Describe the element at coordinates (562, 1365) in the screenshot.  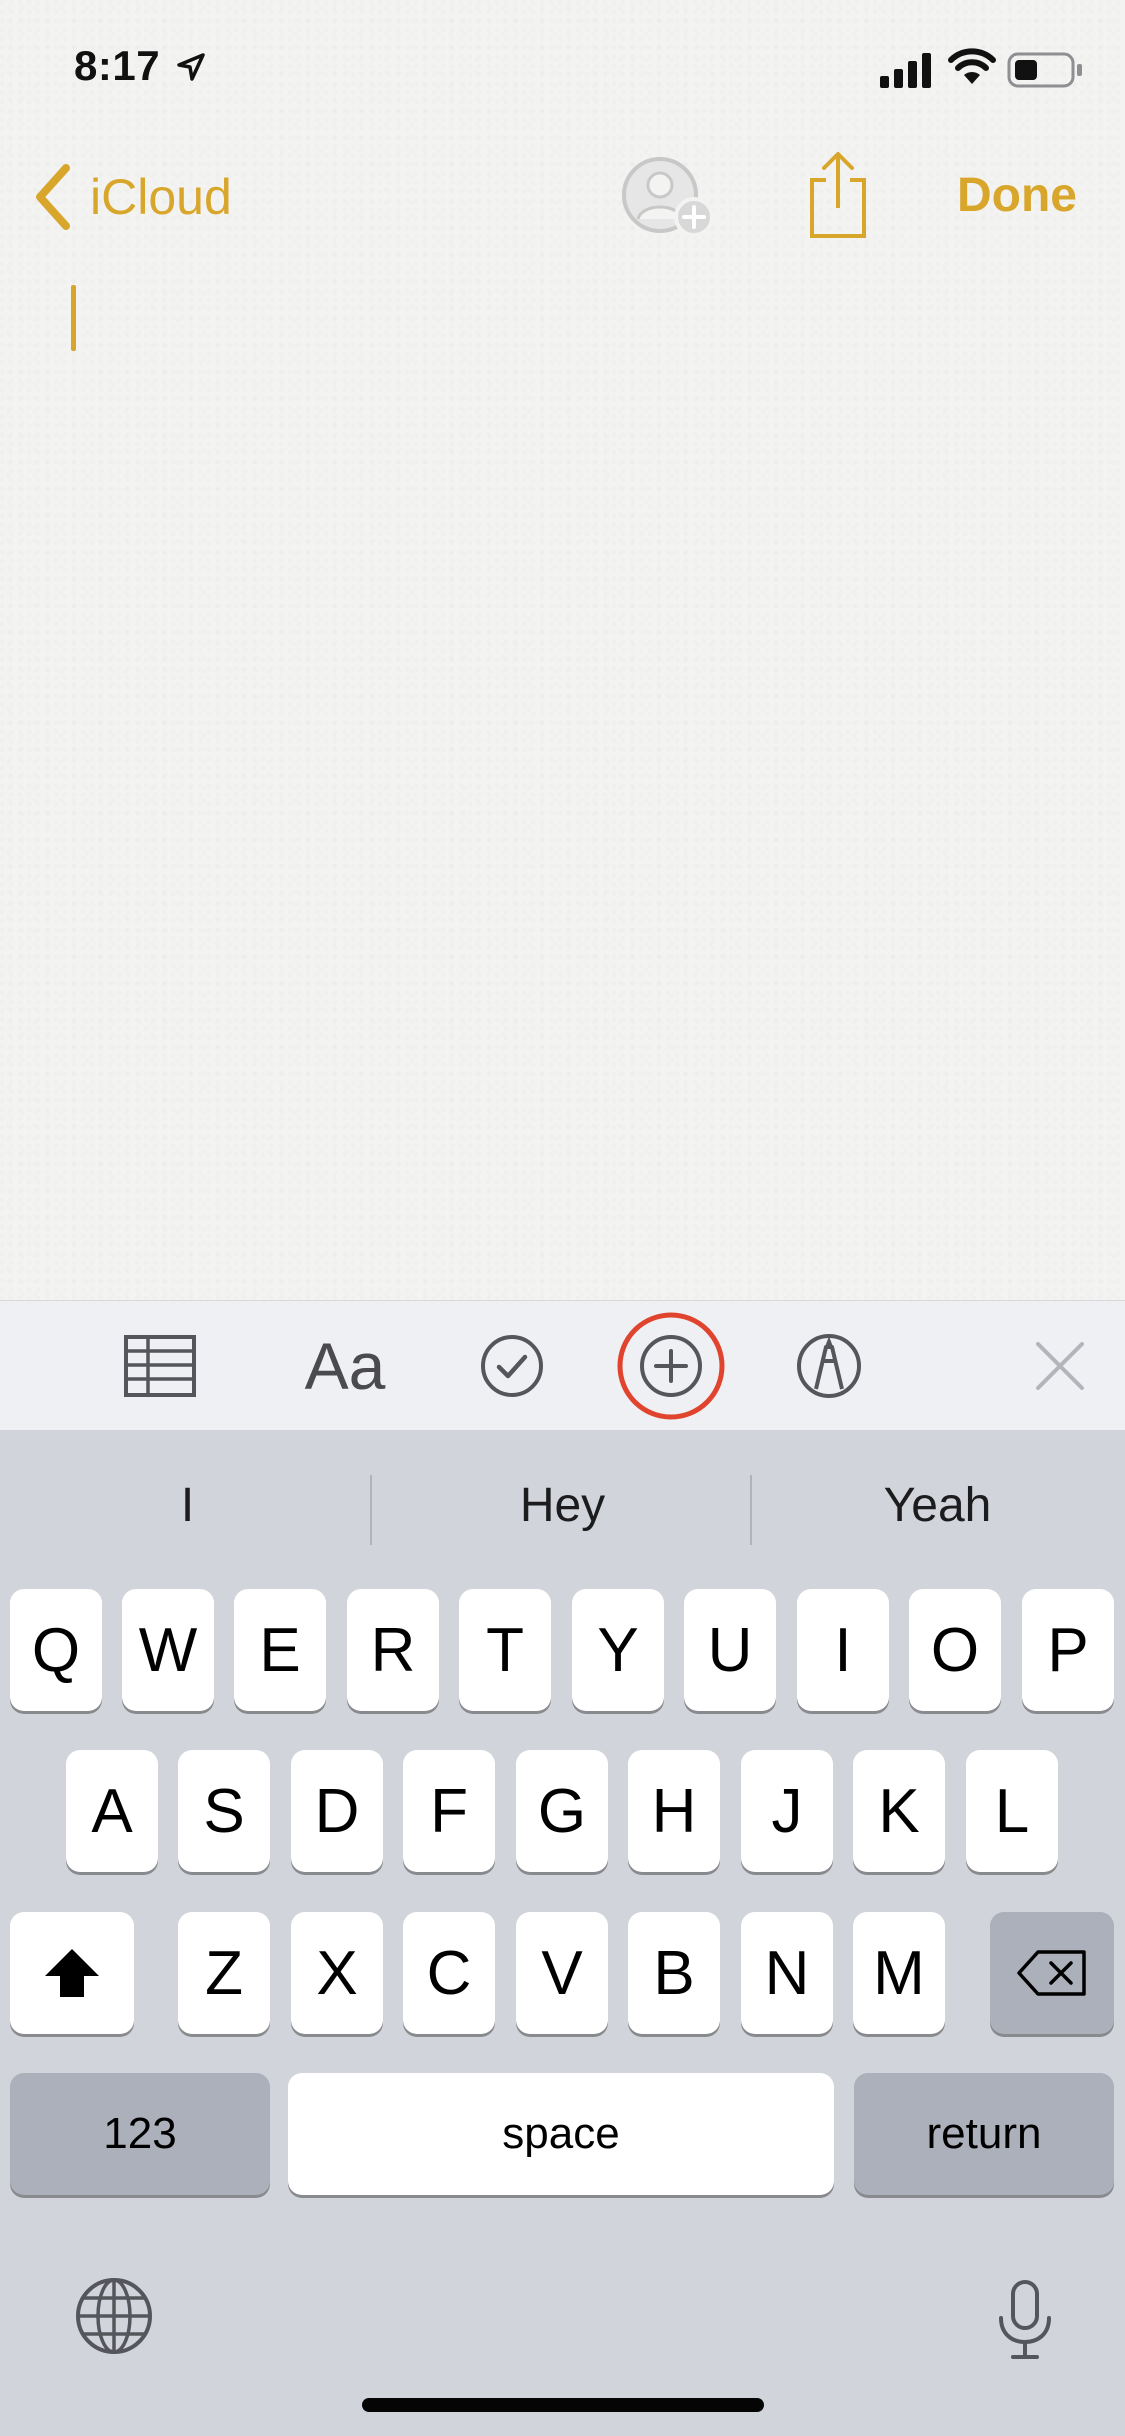
I see `formatting-toolbar: Aa` at that location.